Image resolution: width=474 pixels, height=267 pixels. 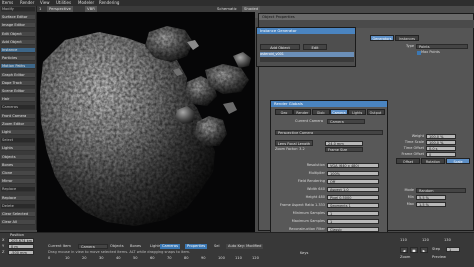 What do you see at coordinates (329, 104) in the screenshot?
I see `render-globals-title: Render Globals` at bounding box center [329, 104].